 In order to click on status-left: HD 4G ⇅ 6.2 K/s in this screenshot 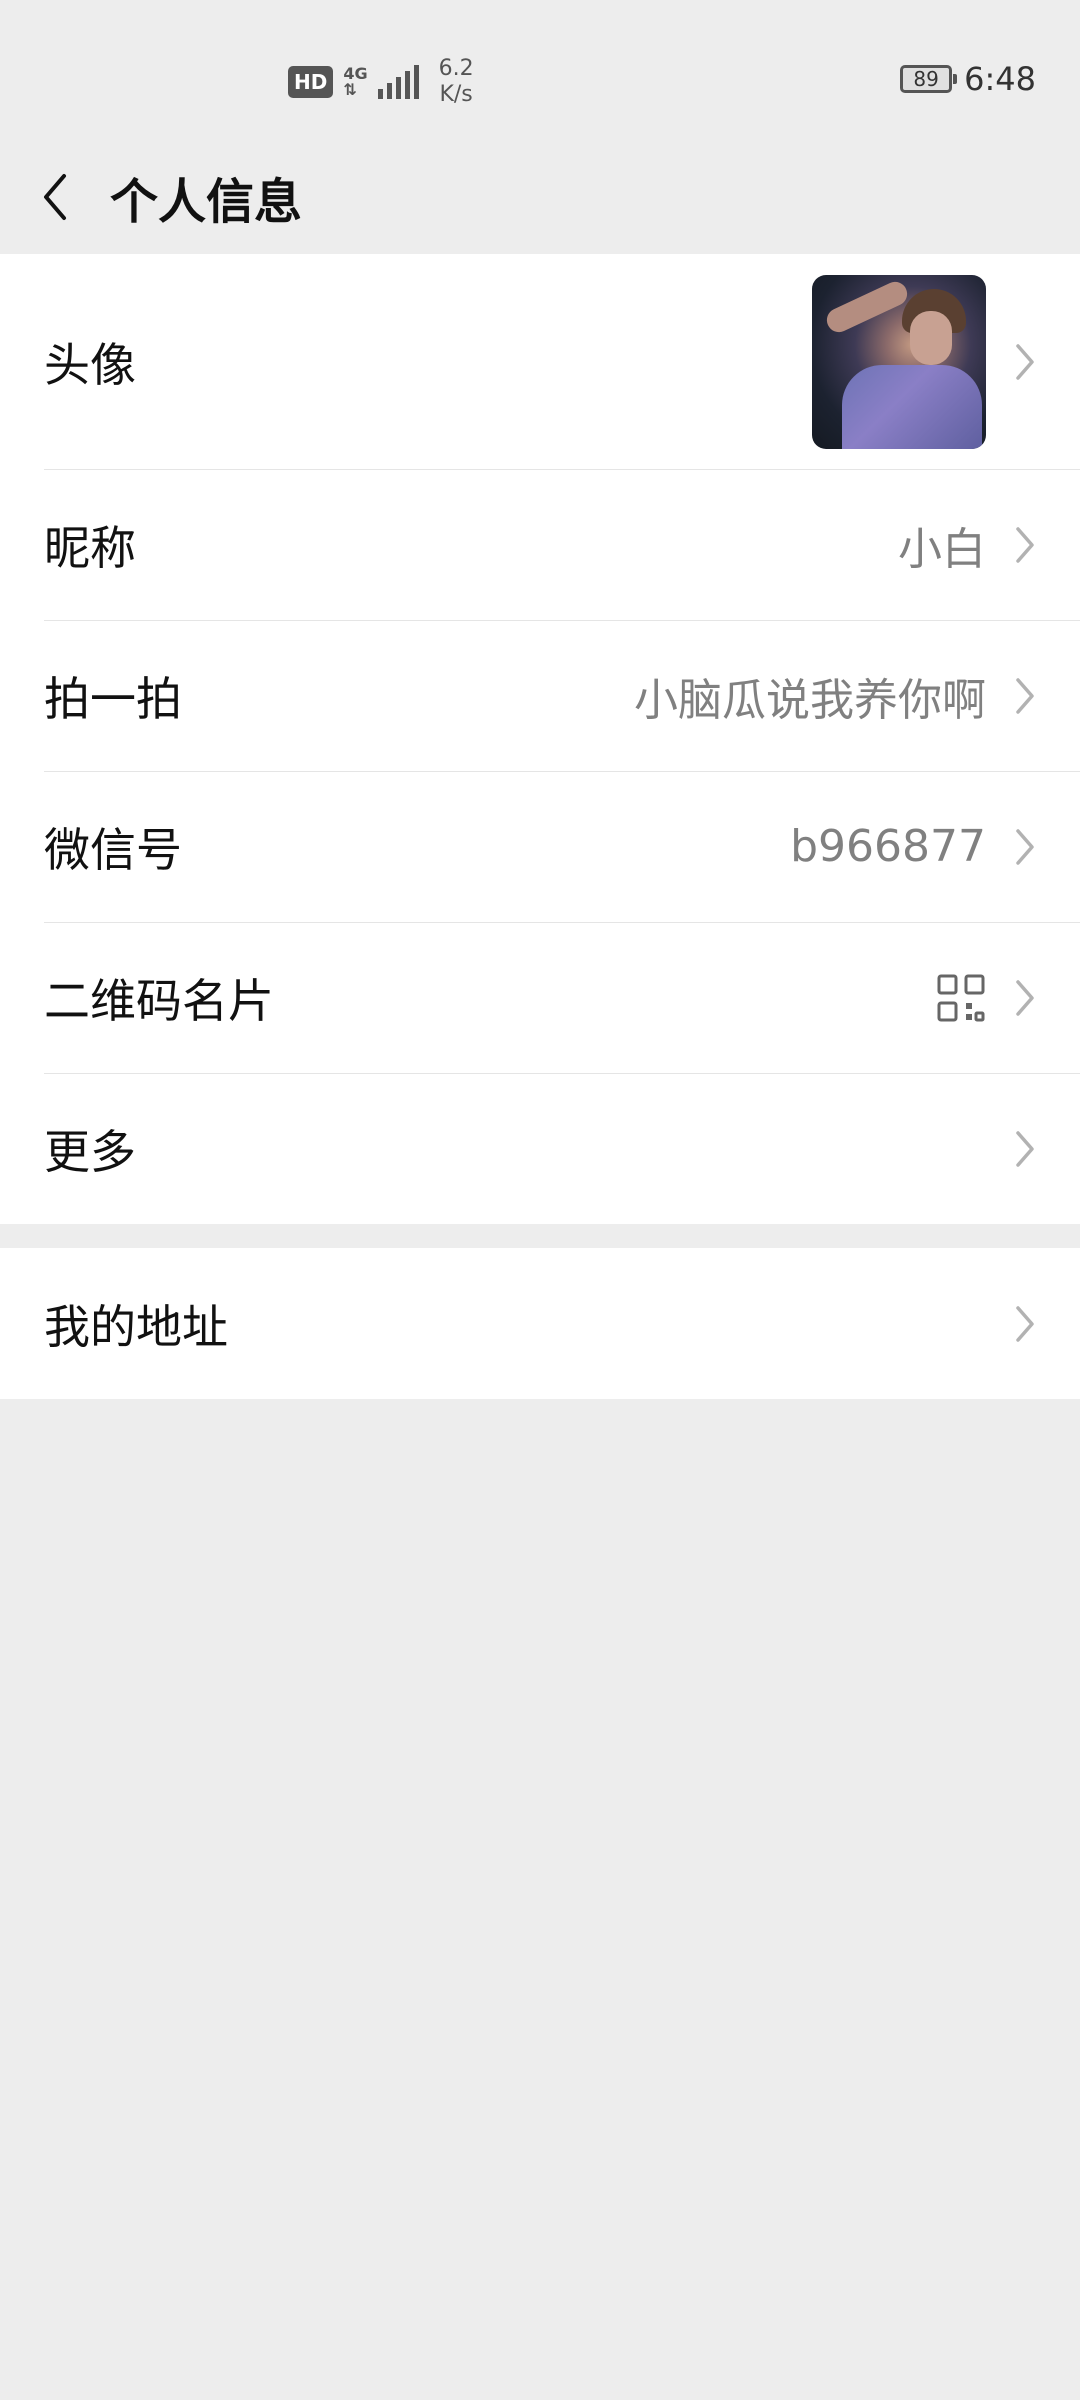, I will do `click(381, 82)`.